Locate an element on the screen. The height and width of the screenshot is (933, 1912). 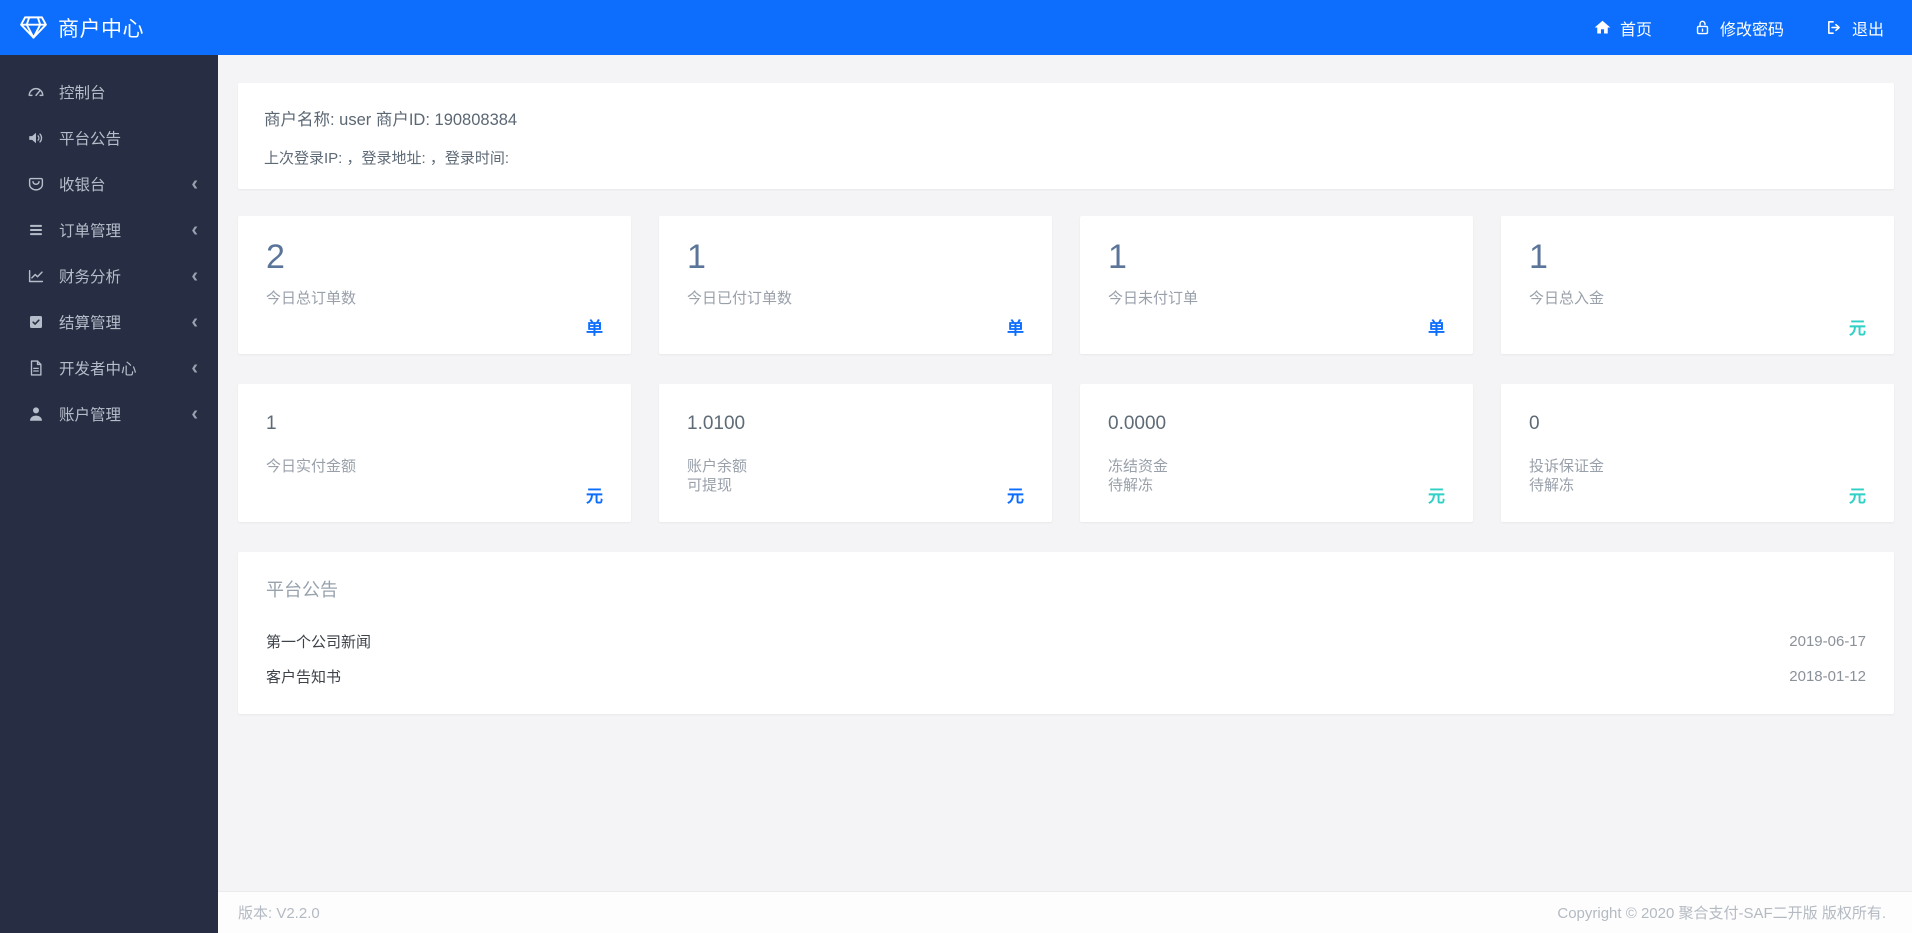
stat-label: 今日已付订单数 is located at coordinates (740, 298).